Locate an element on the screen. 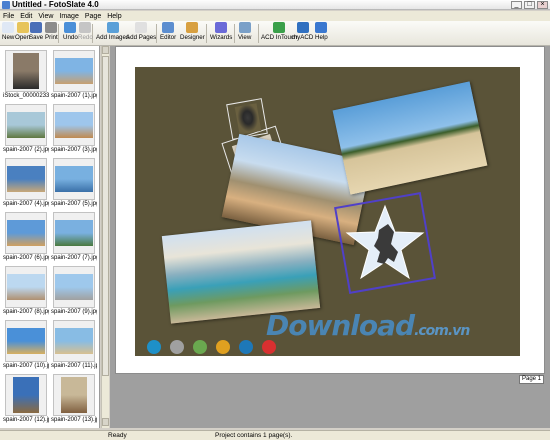  image-thumbnail: spain-2007 (11).jpg is located at coordinates (74, 345).